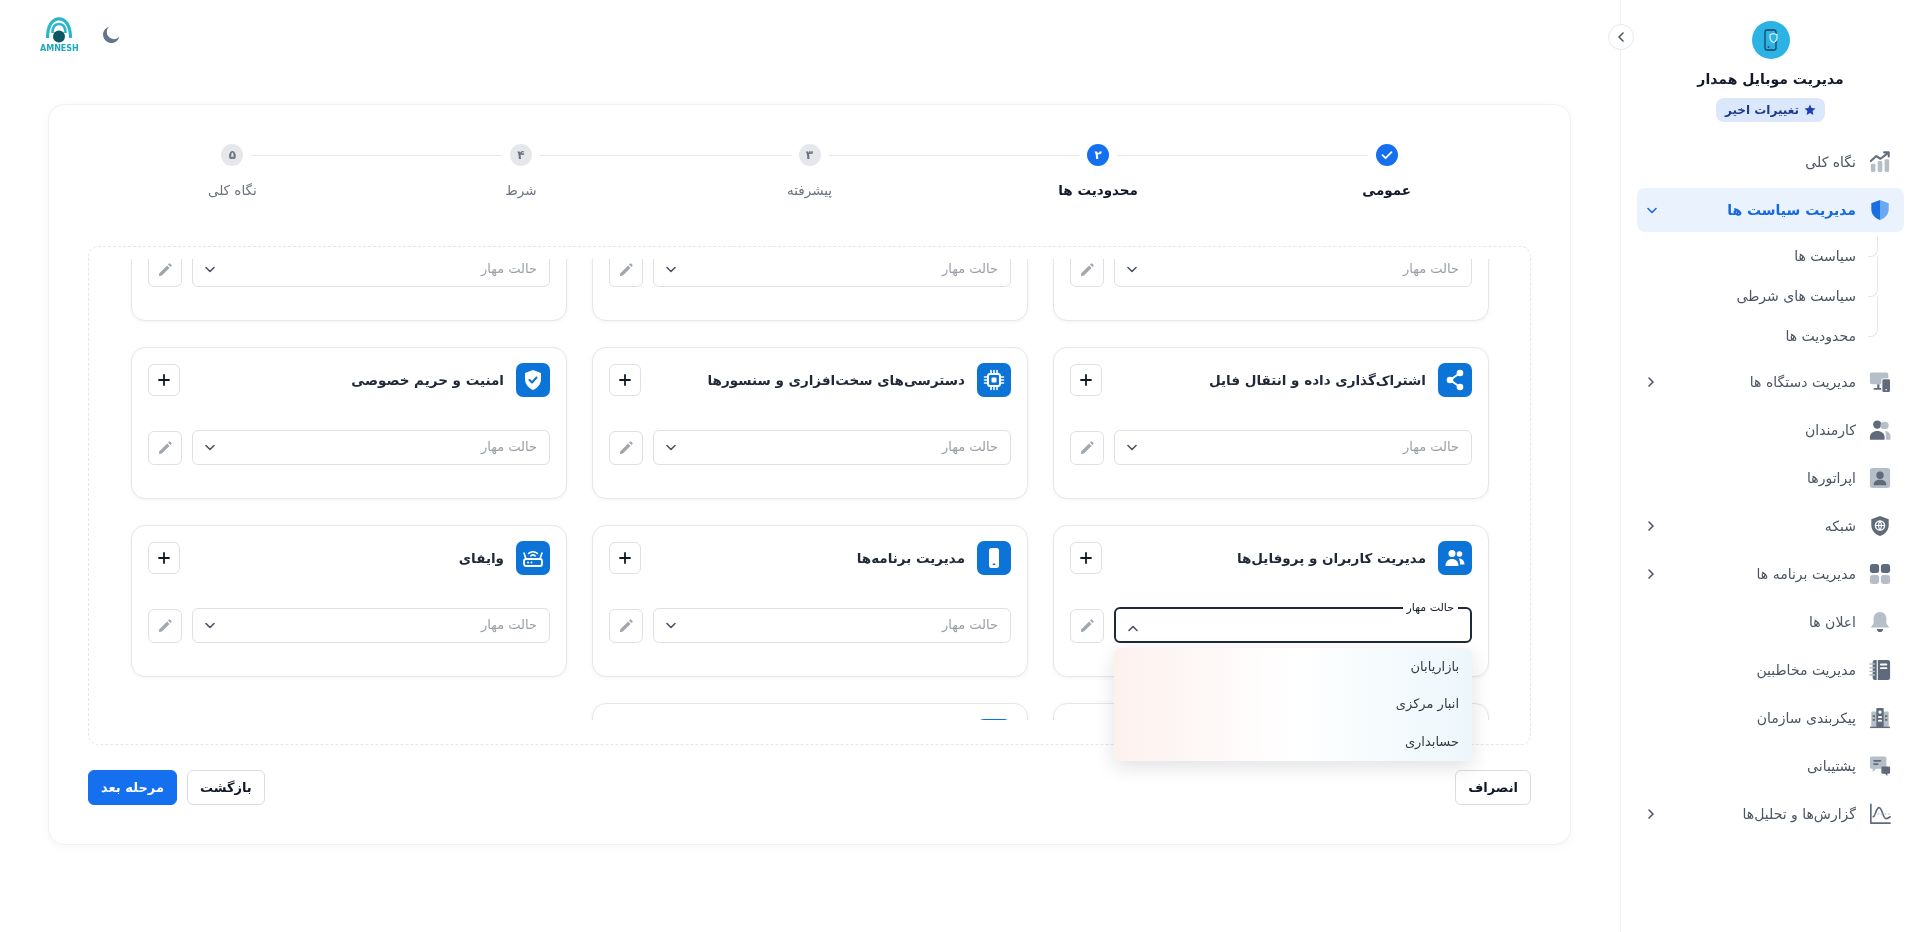  I want to click on nav-item: مدیریت مخاطبین, so click(1770, 670).